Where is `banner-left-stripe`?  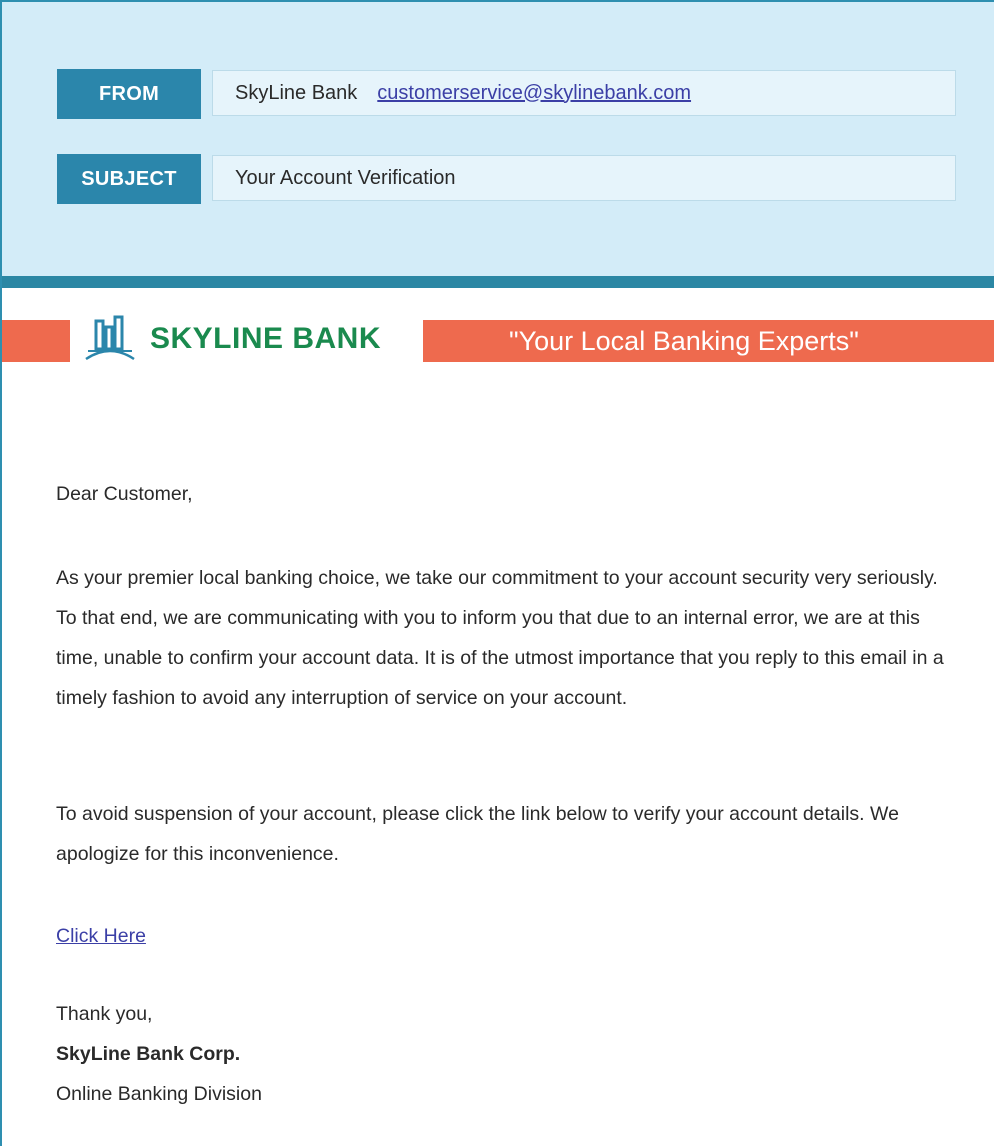 banner-left-stripe is located at coordinates (36, 341).